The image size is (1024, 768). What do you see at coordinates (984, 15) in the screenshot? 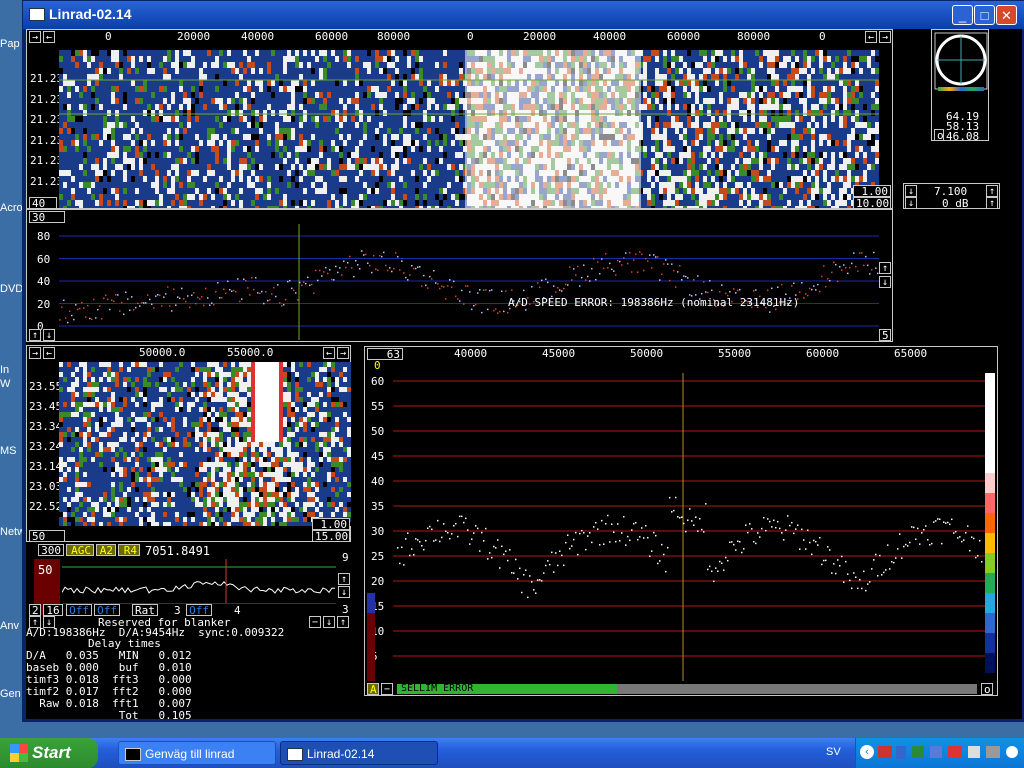
I see `maximize-button: □` at bounding box center [984, 15].